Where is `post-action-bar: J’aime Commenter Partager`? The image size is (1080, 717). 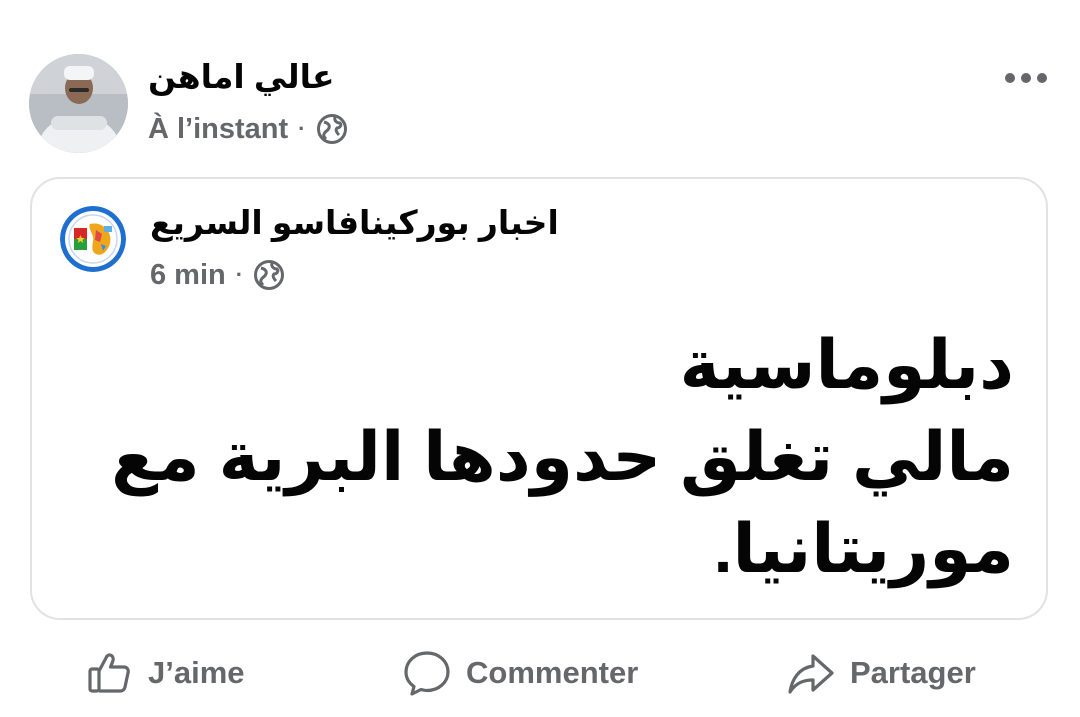 post-action-bar: J’aime Commenter Partager is located at coordinates (540, 673).